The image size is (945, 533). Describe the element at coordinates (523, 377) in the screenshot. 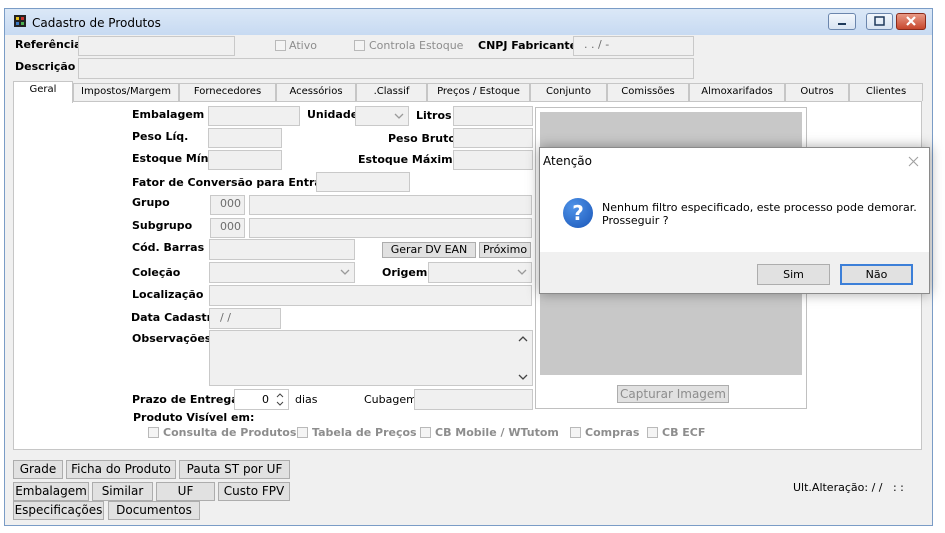

I see `scroll-down-icon` at that location.